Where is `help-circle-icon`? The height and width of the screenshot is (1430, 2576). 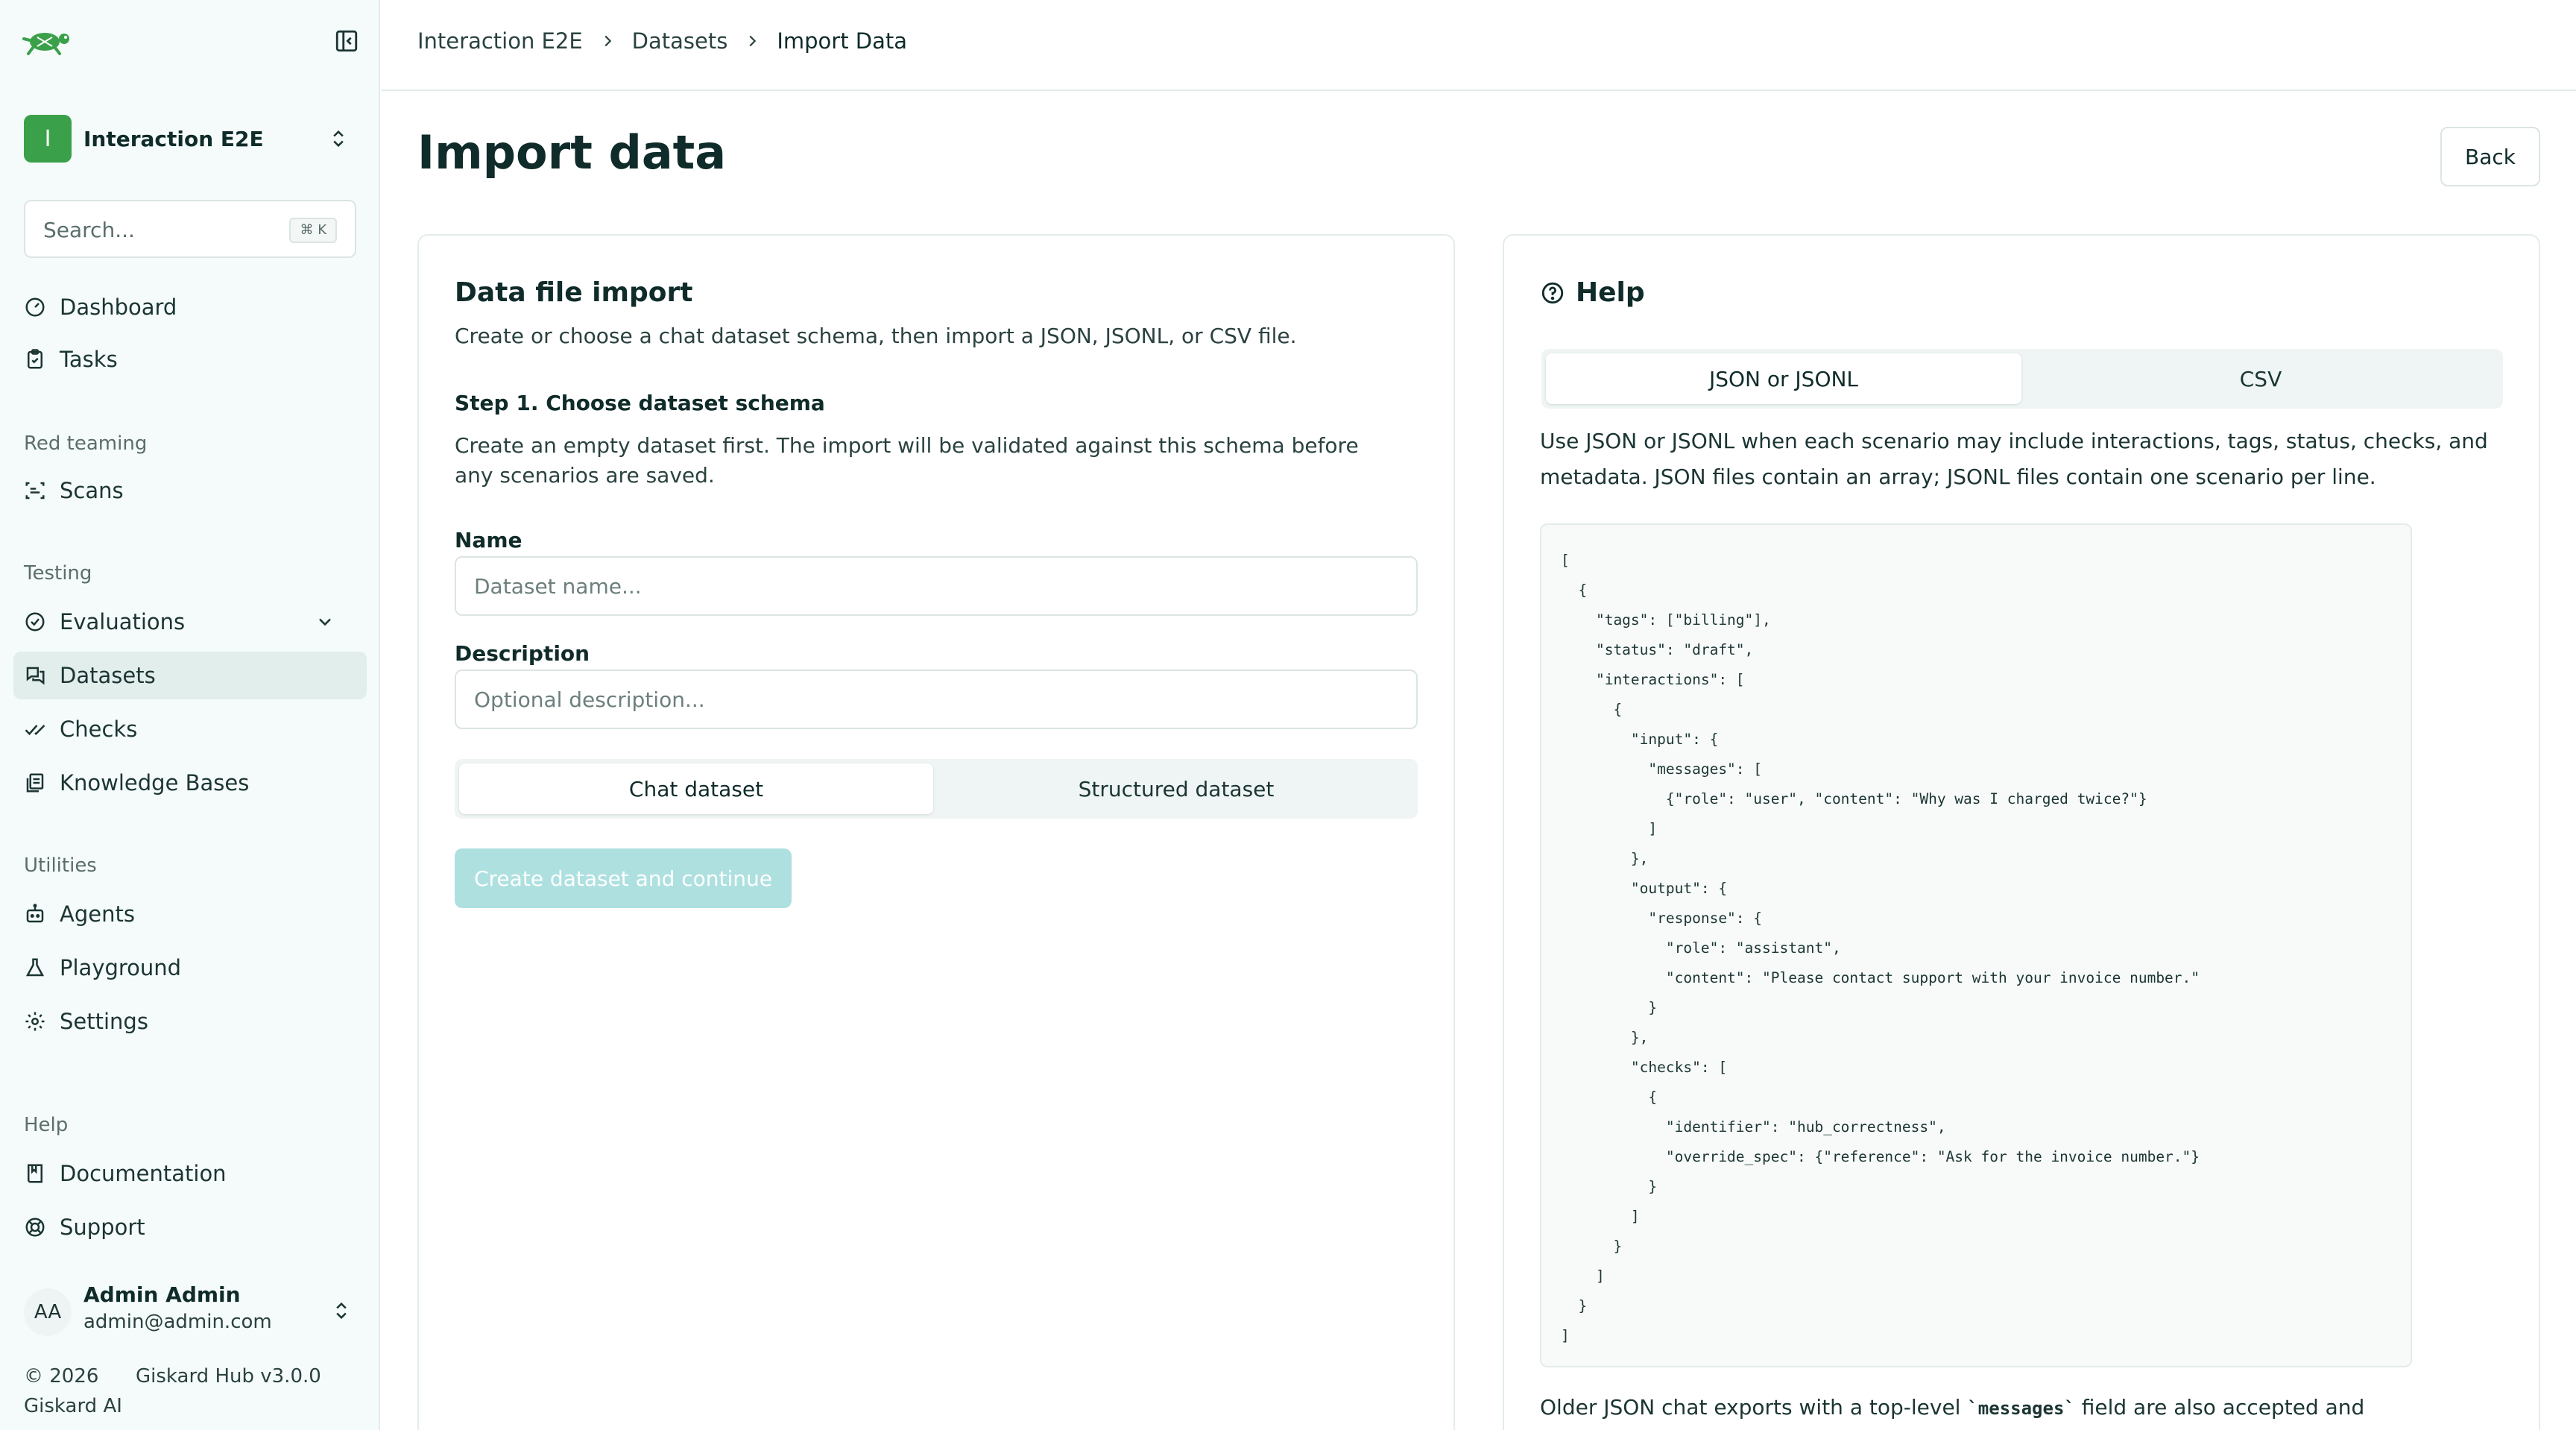 help-circle-icon is located at coordinates (1553, 293).